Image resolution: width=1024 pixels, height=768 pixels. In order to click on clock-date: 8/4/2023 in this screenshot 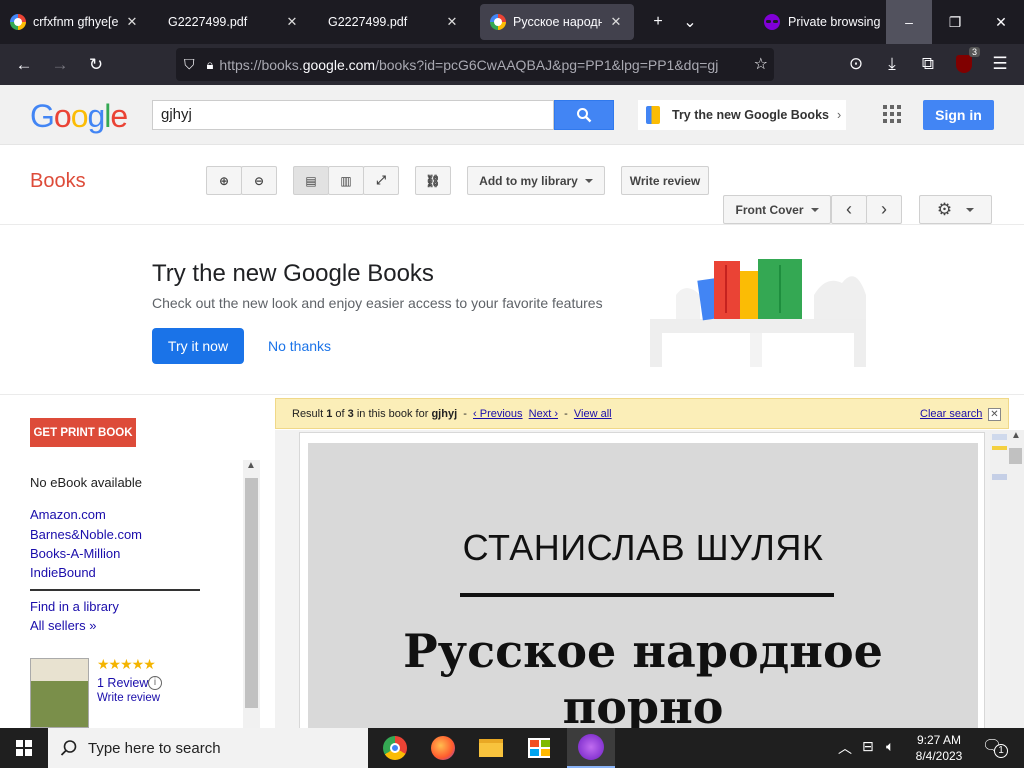, I will do `click(939, 756)`.